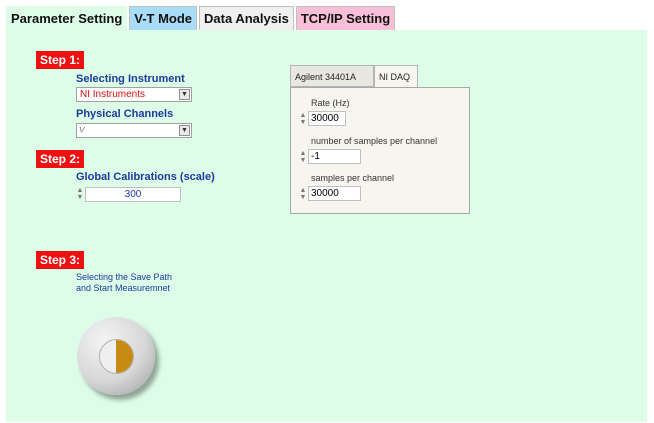  Describe the element at coordinates (303, 194) in the screenshot. I see `spc-increment-icon: ▲ ▼` at that location.